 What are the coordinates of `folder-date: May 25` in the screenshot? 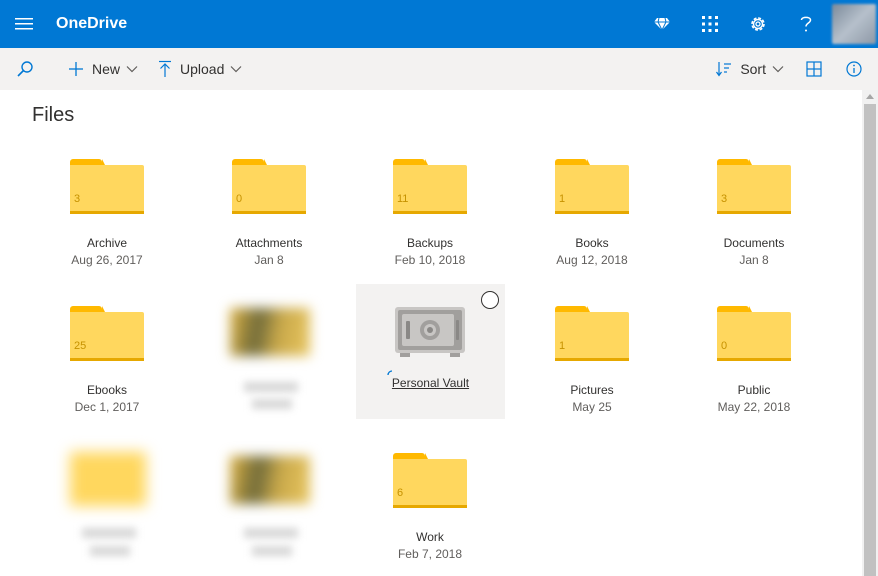 It's located at (592, 407).